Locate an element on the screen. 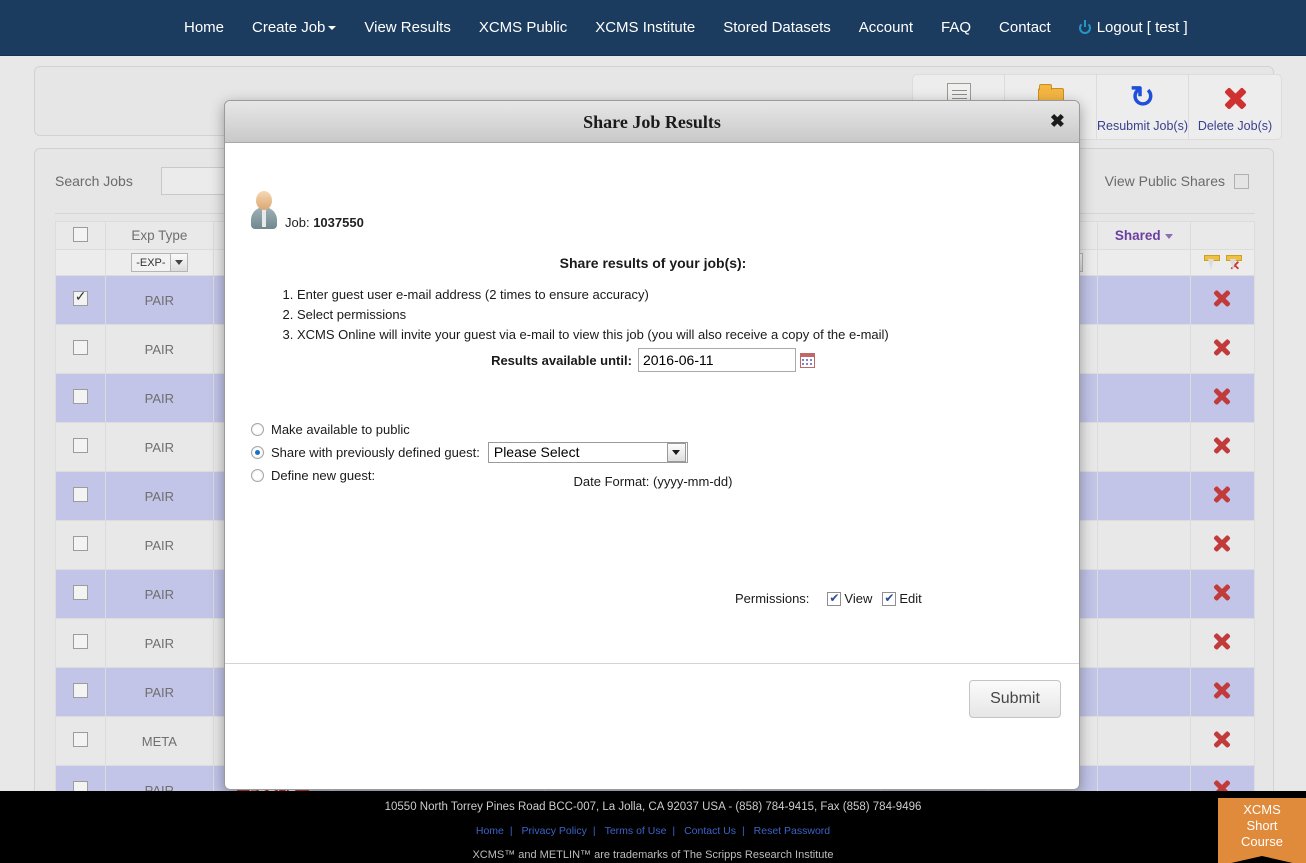  footer-link-home: Home is located at coordinates (490, 831).